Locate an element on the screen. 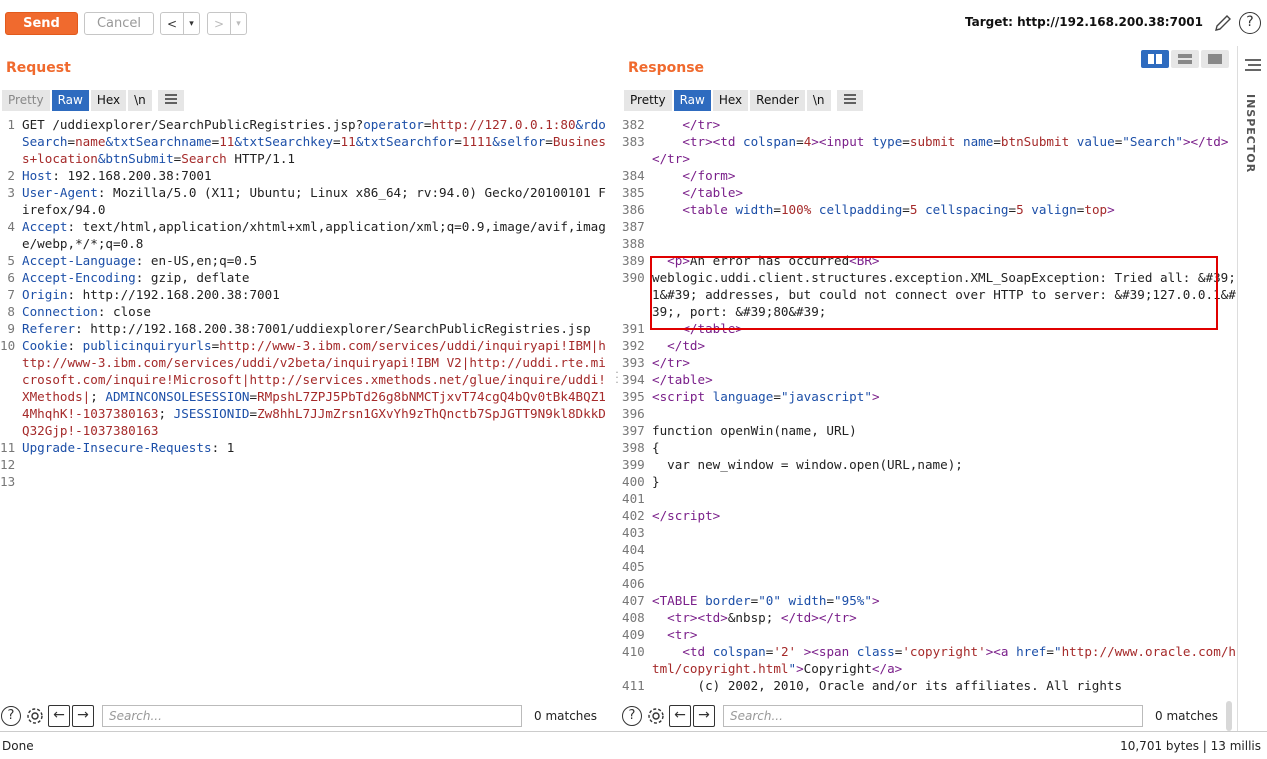 This screenshot has height=759, width=1267. code-line: 409 <tr> is located at coordinates (929, 634).